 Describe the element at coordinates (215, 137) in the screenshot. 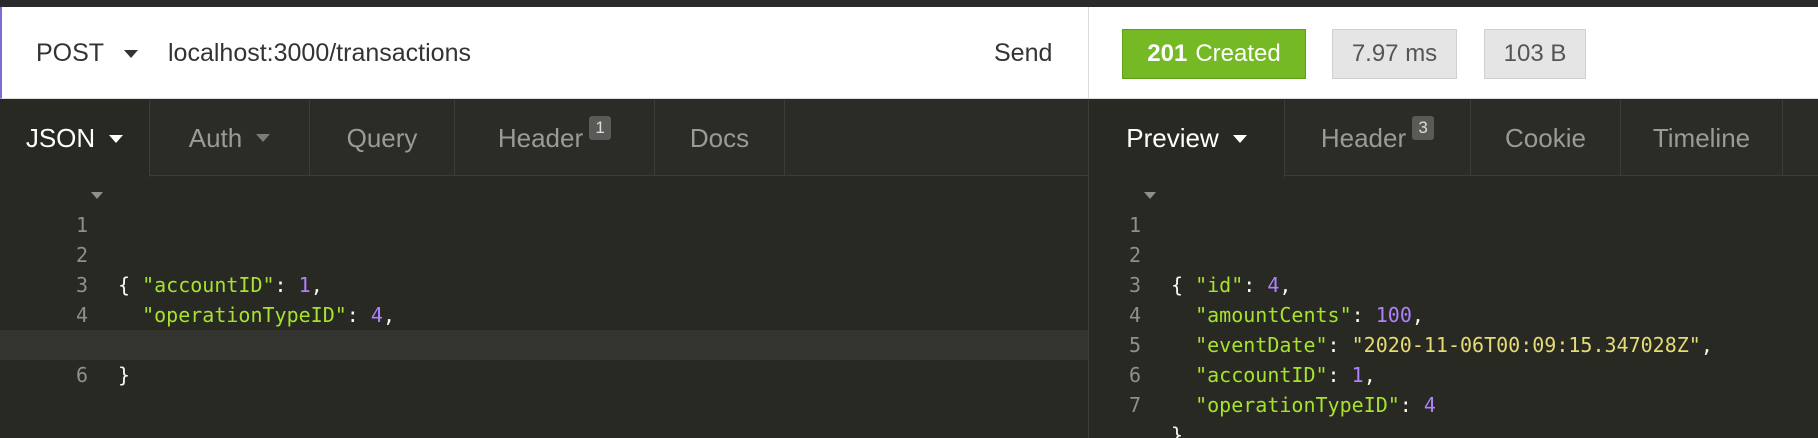

I see `tab-label: Auth` at that location.